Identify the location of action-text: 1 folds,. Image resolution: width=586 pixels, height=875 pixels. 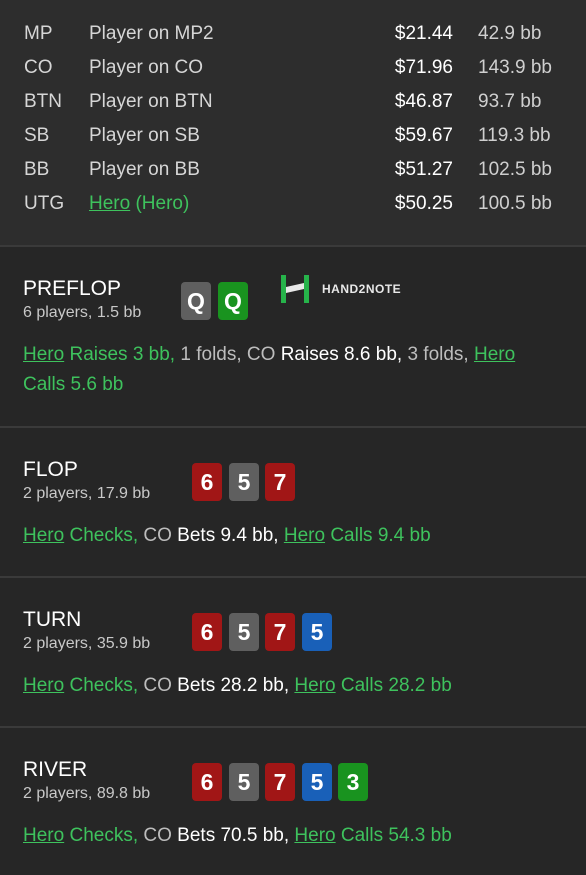
(208, 354).